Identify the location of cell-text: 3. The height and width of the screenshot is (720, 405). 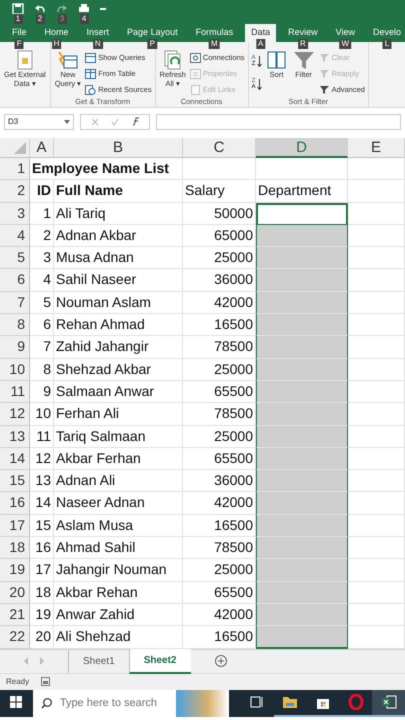
(47, 257).